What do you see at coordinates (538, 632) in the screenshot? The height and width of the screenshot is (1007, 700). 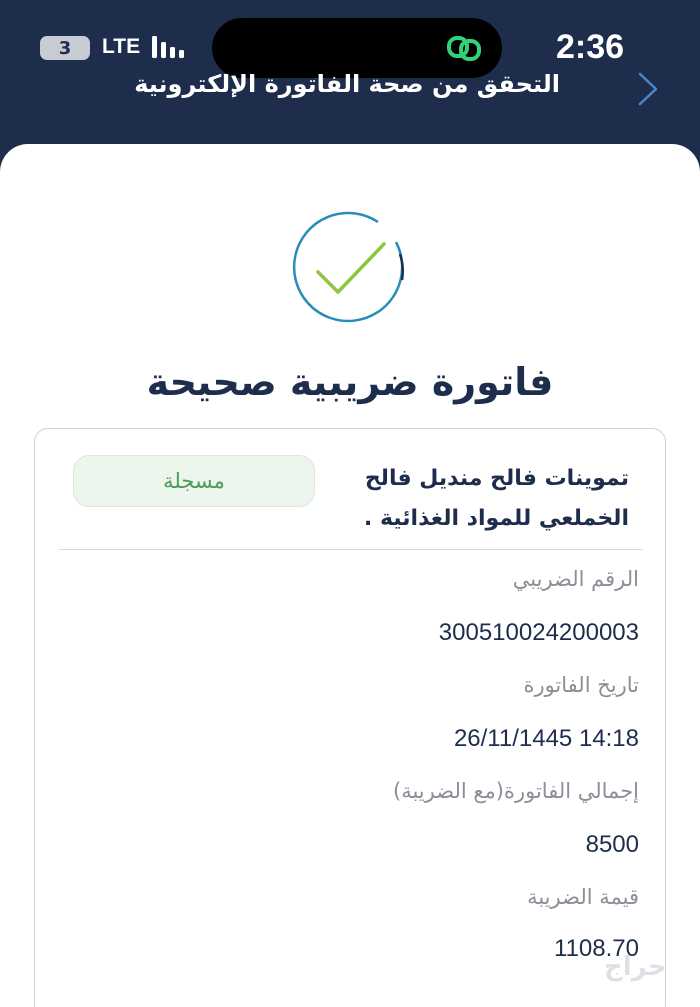 I see `tax-number-value: 300510024200003` at bounding box center [538, 632].